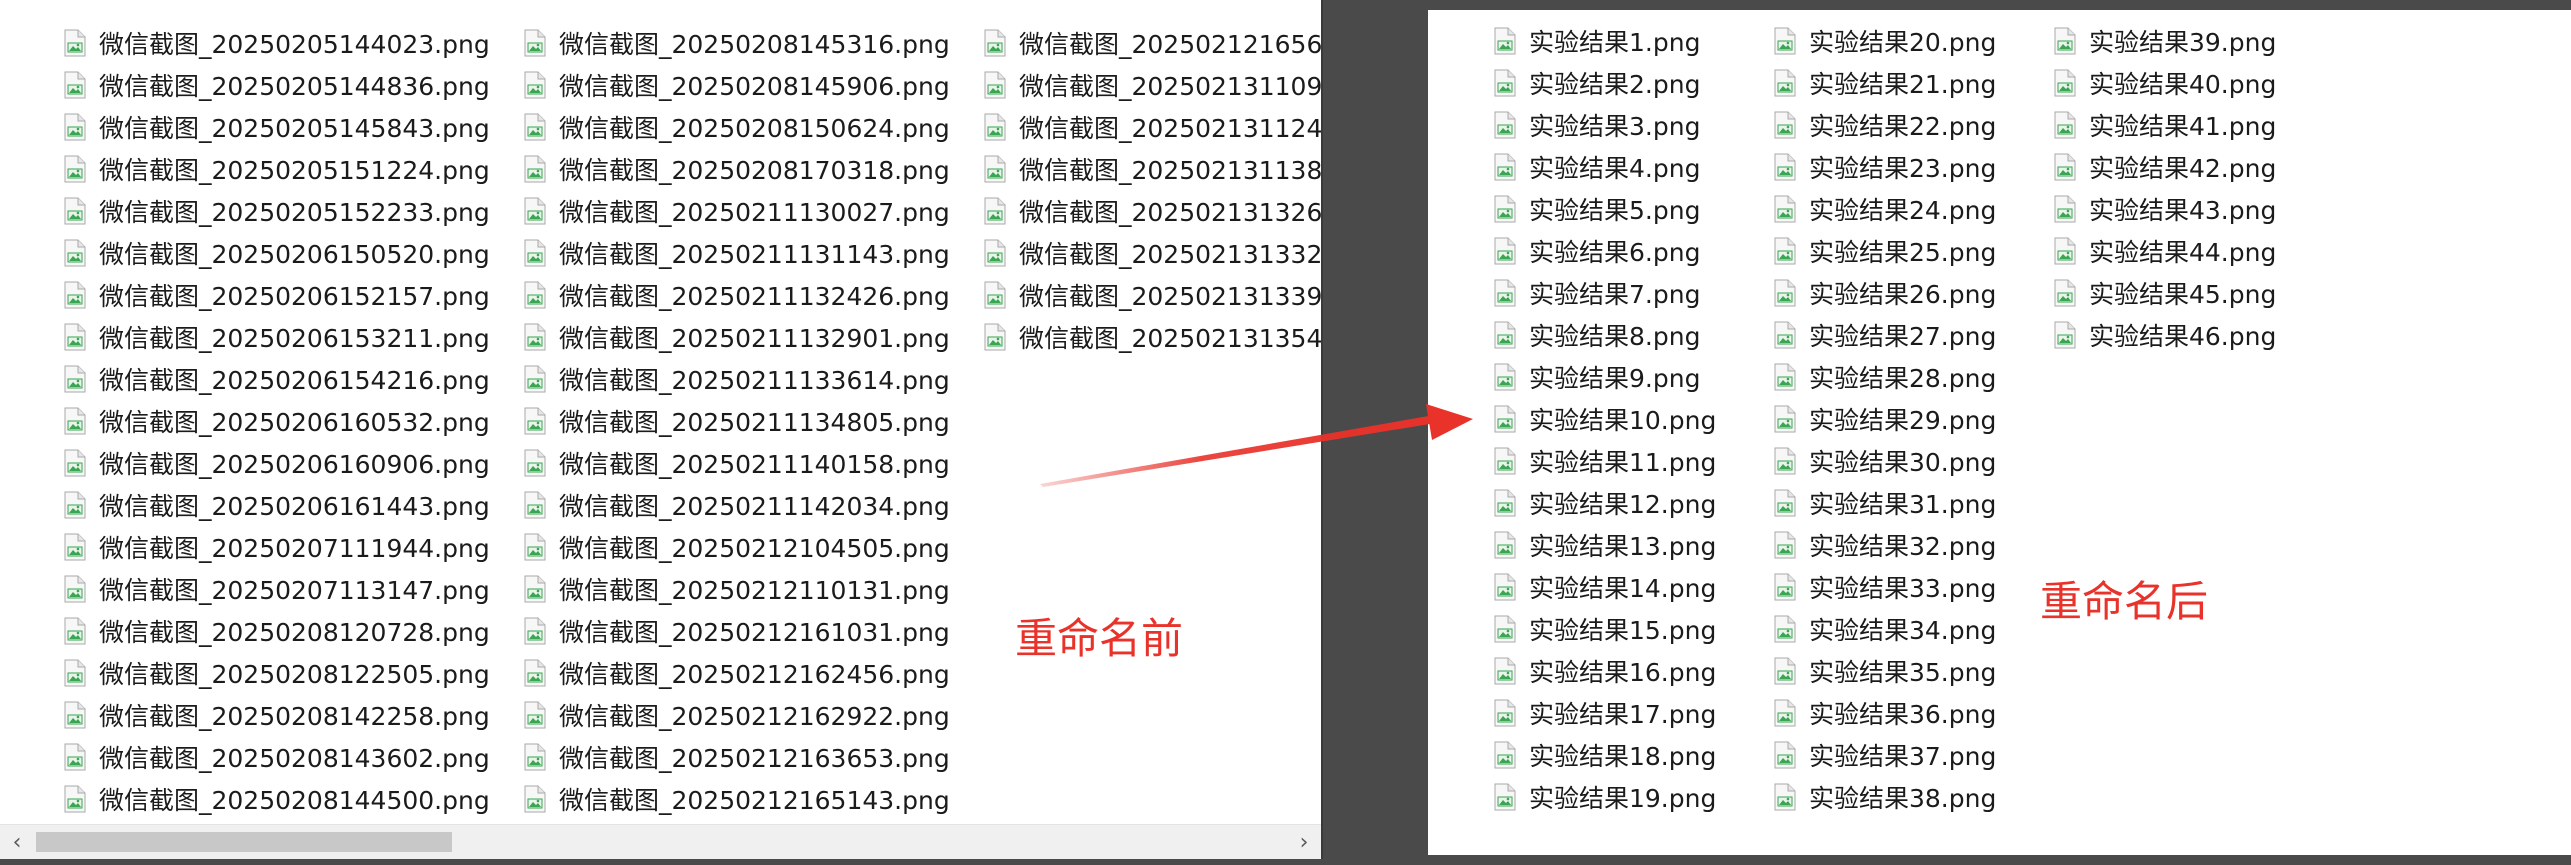 The image size is (2571, 865). I want to click on file-item: 微信截图_20250213110907, so click(1153, 85).